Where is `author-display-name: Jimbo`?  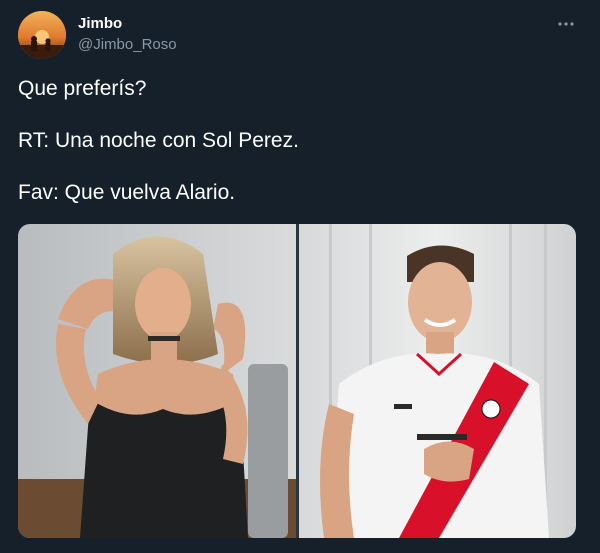
author-display-name: Jimbo is located at coordinates (100, 23).